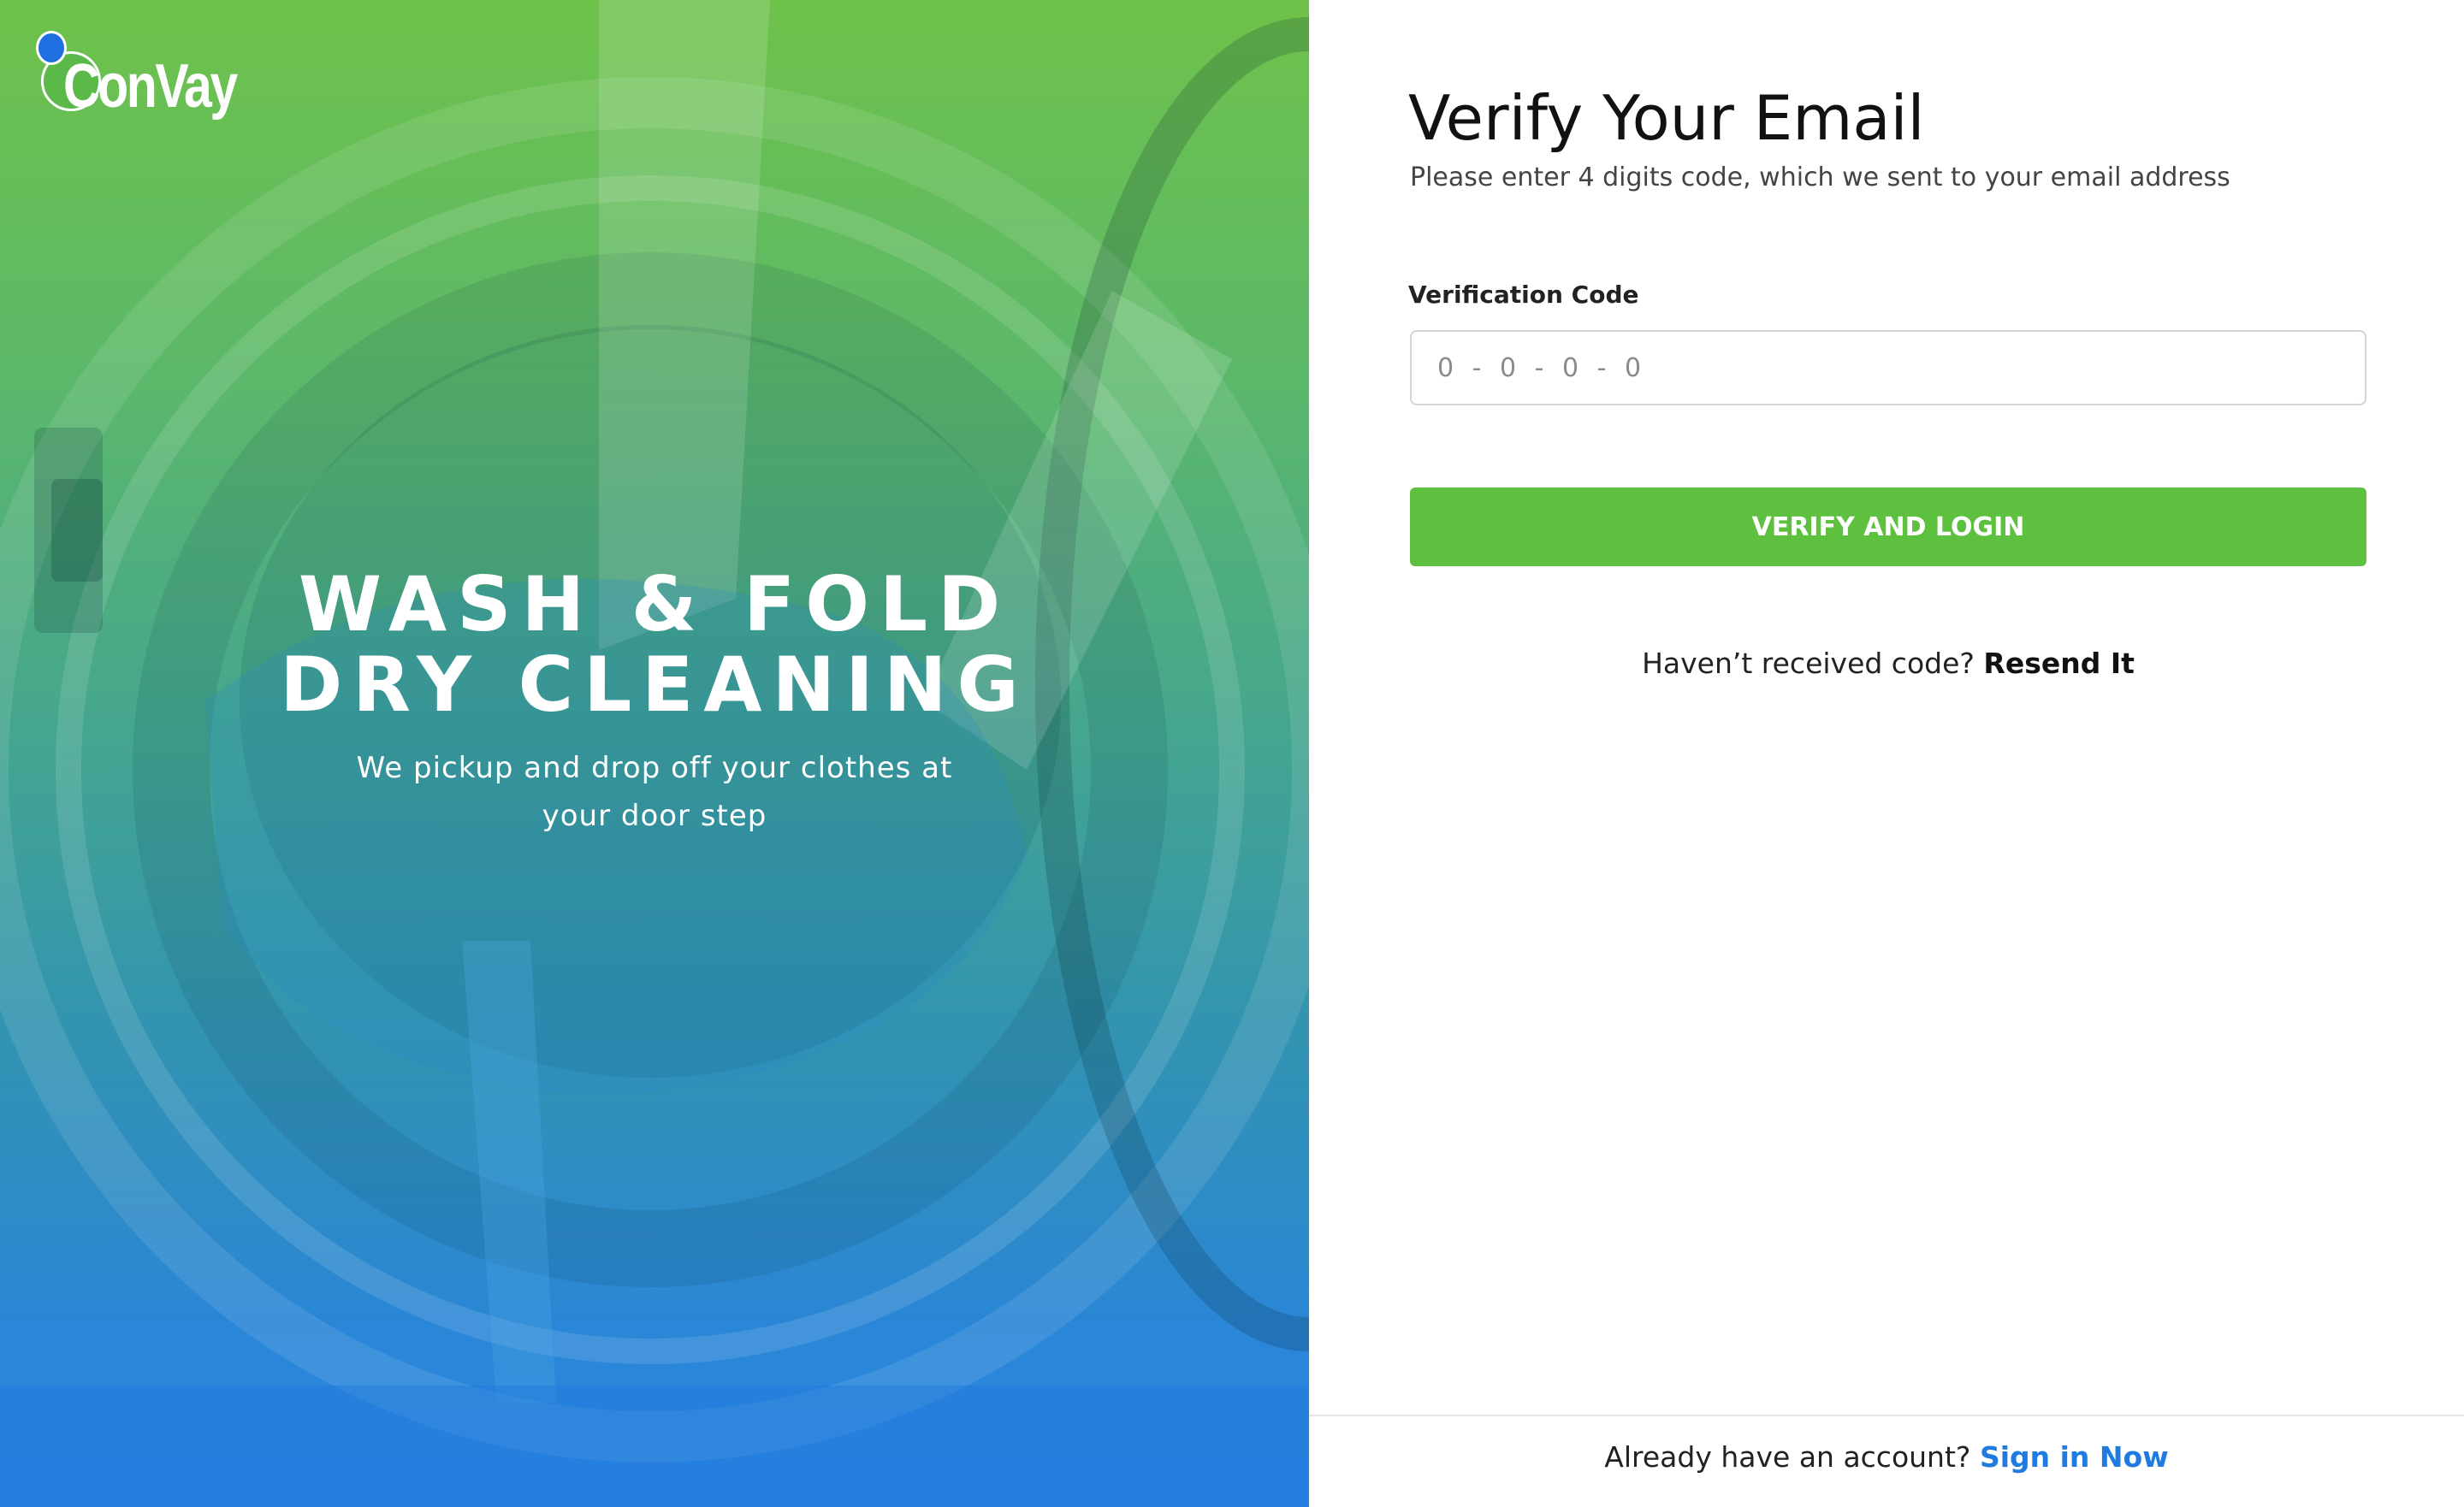 The width and height of the screenshot is (2464, 1507). Describe the element at coordinates (1888, 527) in the screenshot. I see `verify-and-login-button: VERIFY AND LOGIN` at that location.